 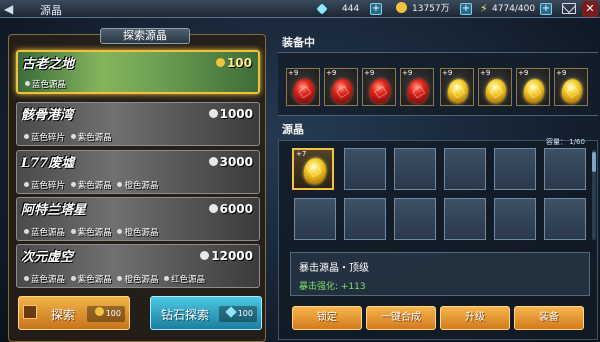 I want to click on area-drops: 蓝色源晶 紫色源晶 橙色源晶, so click(x=89, y=232).